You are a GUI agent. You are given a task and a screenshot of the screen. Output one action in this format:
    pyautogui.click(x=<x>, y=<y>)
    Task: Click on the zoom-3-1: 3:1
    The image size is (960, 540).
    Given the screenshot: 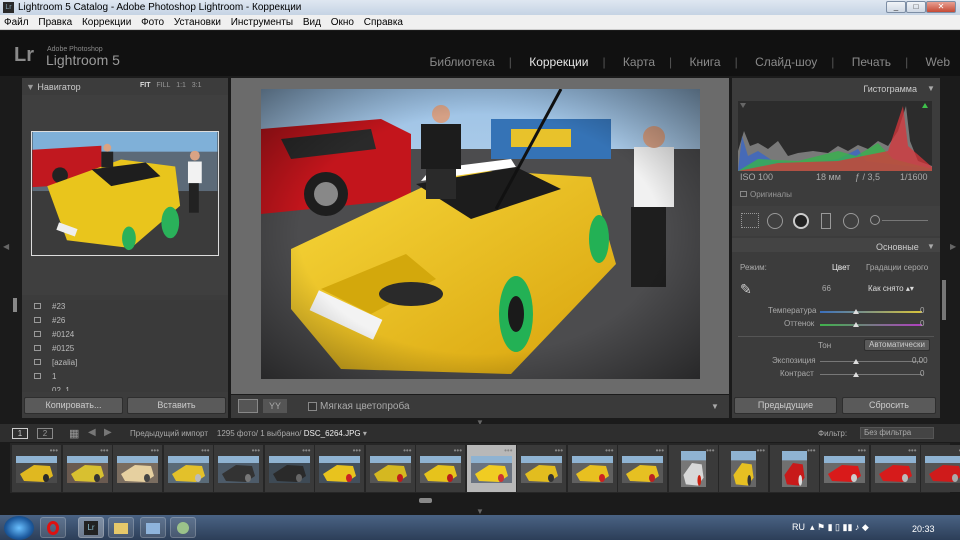 What is the action you would take?
    pyautogui.click(x=197, y=85)
    